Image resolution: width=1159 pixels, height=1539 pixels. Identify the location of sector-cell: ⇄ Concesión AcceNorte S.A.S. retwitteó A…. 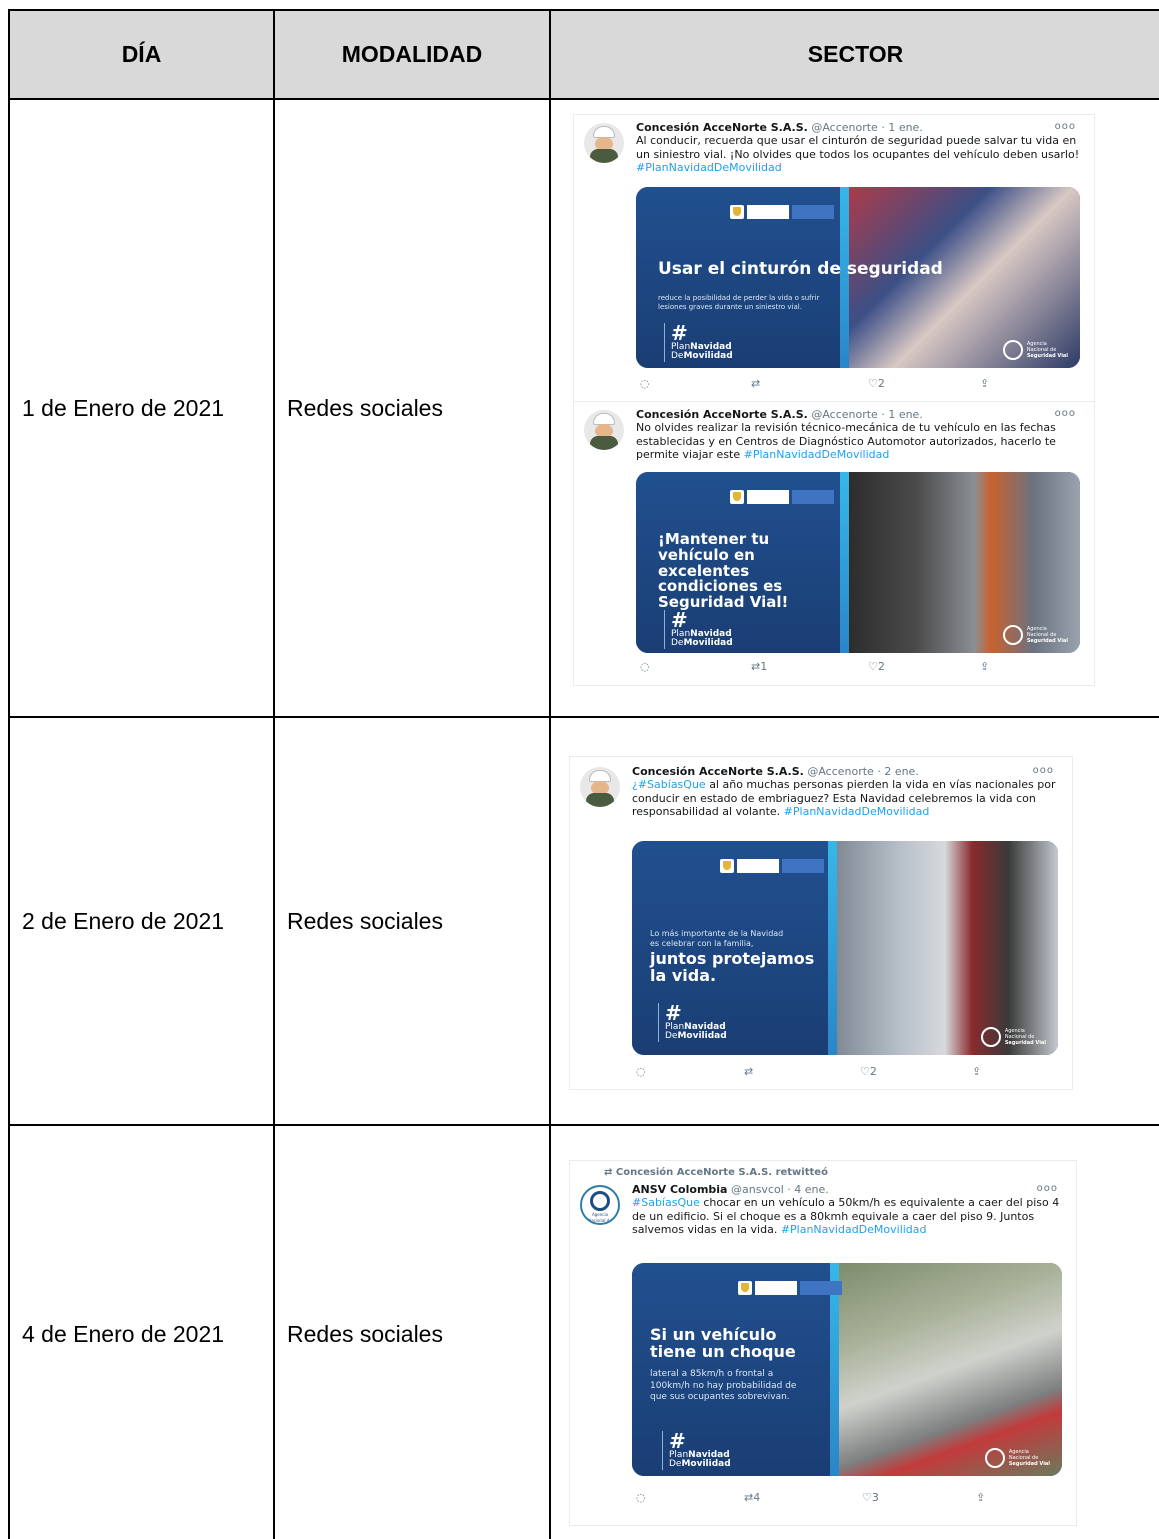
(854, 1331).